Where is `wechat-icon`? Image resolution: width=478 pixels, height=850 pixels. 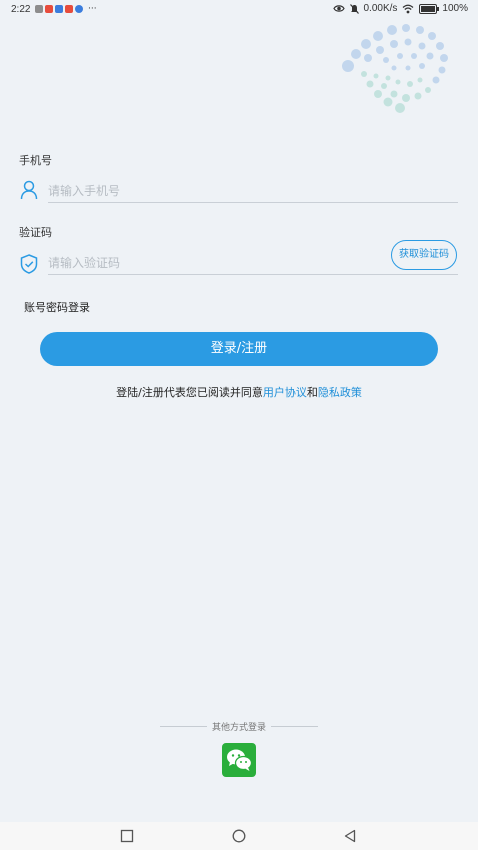
wechat-icon is located at coordinates (240, 760).